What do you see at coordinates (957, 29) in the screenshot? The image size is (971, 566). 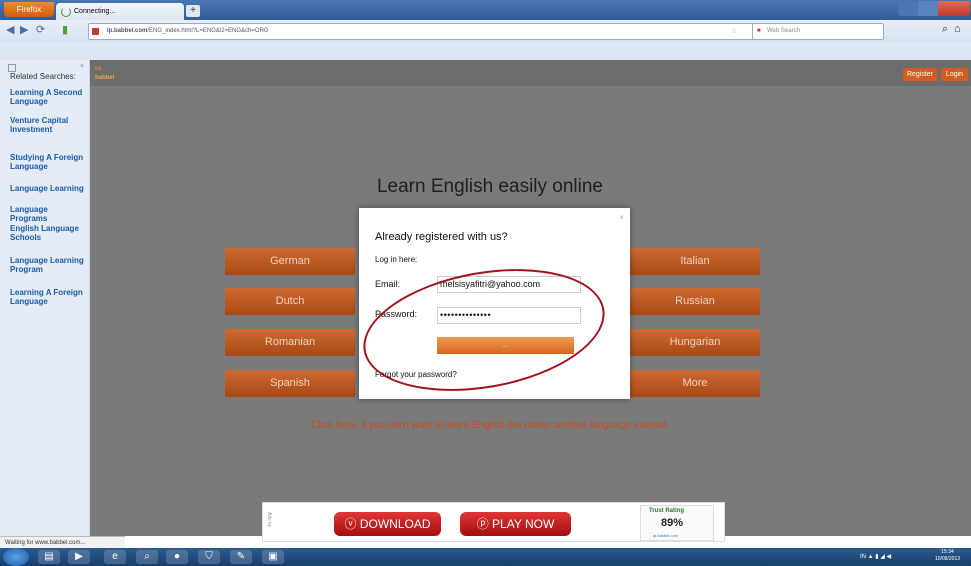 I see `home-icon: ⌂` at bounding box center [957, 29].